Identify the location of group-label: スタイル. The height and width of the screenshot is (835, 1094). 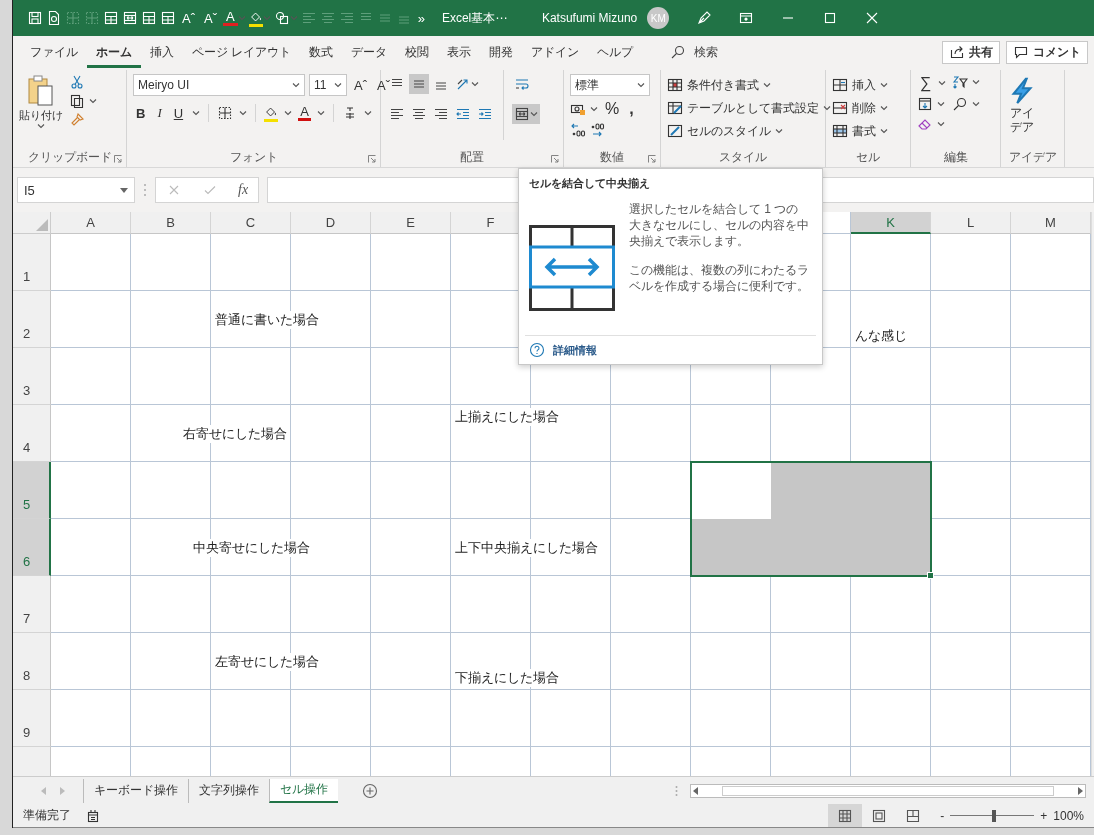
(743, 157).